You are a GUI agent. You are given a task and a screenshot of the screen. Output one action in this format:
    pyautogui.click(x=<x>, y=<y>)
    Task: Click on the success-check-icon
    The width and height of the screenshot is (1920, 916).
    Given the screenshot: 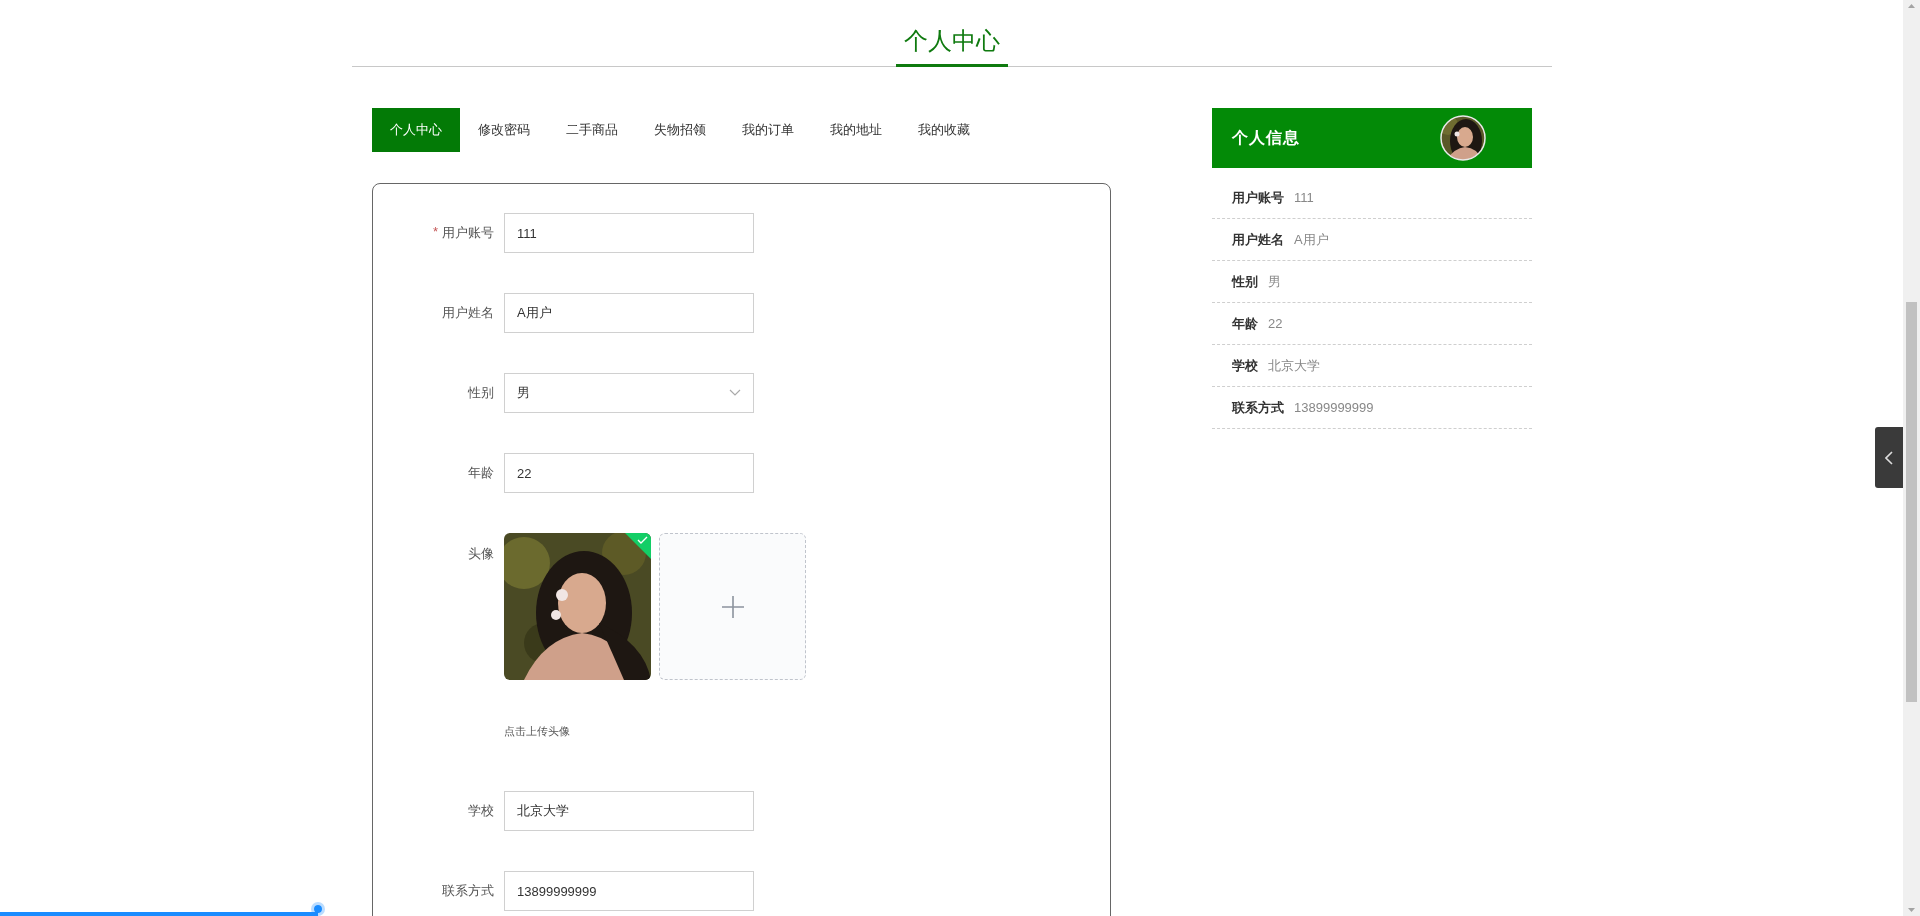 What is the action you would take?
    pyautogui.click(x=638, y=546)
    